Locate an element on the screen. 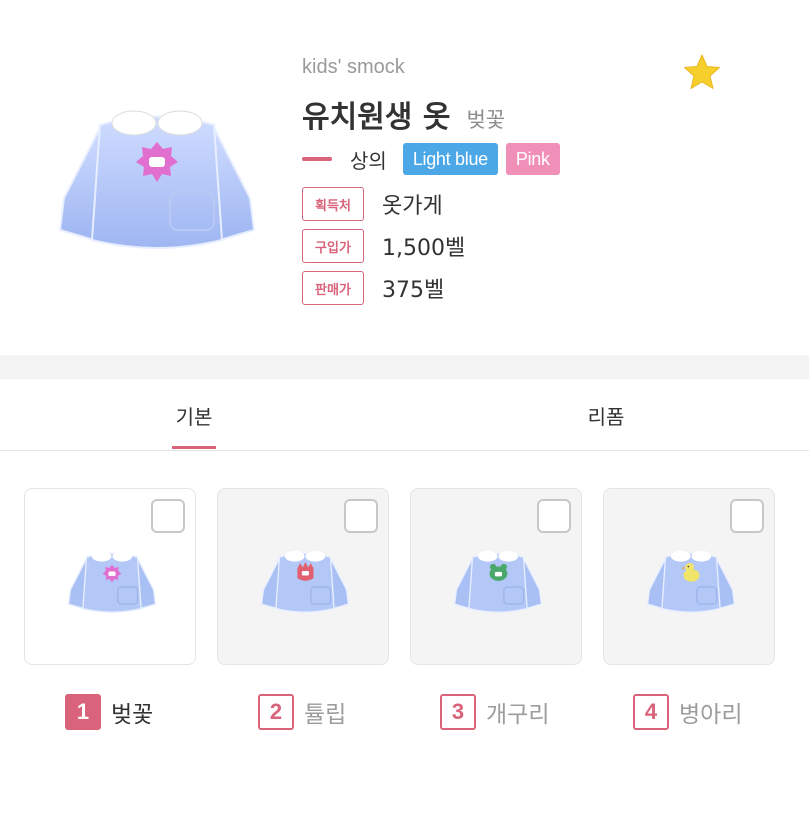  color-chip-light-blue: Light blue is located at coordinates (450, 159).